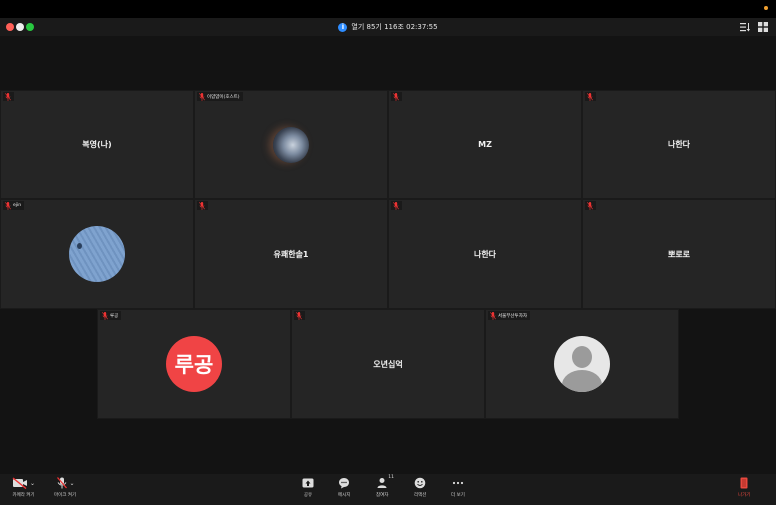 Image resolution: width=776 pixels, height=505 pixels. Describe the element at coordinates (19, 483) in the screenshot. I see `camera-off-icon` at that location.